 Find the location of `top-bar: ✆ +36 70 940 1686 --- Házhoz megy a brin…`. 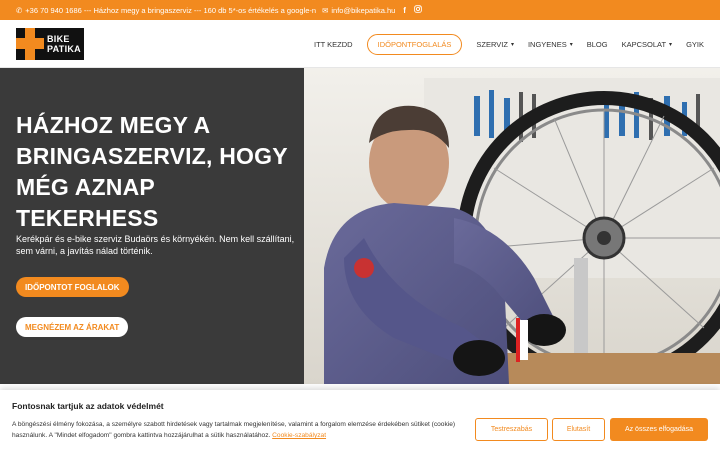

top-bar: ✆ +36 70 940 1686 --- Házhoz megy a brin… is located at coordinates (360, 10).